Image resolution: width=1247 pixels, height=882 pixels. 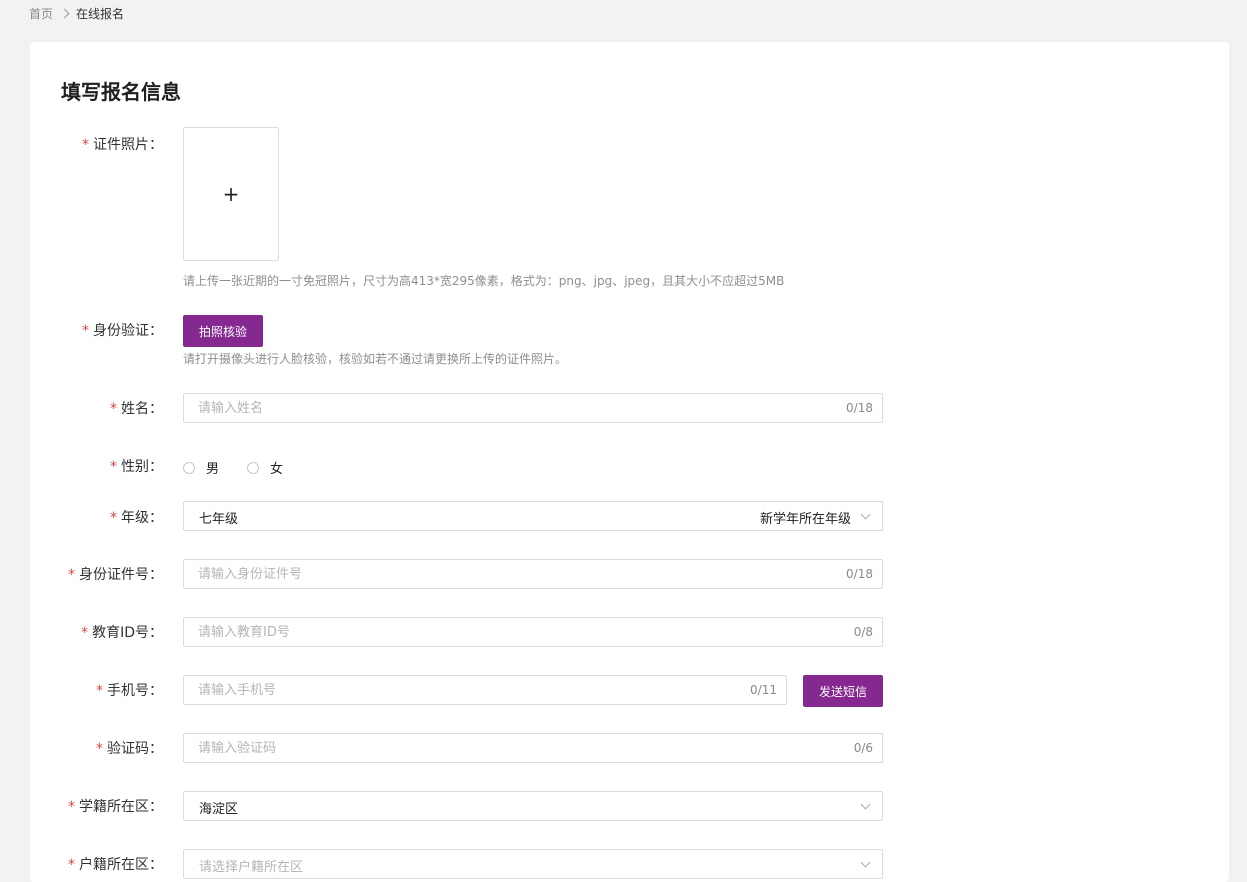 What do you see at coordinates (127, 633) in the screenshot?
I see `edu-id-label-text: 教育ID号：` at bounding box center [127, 633].